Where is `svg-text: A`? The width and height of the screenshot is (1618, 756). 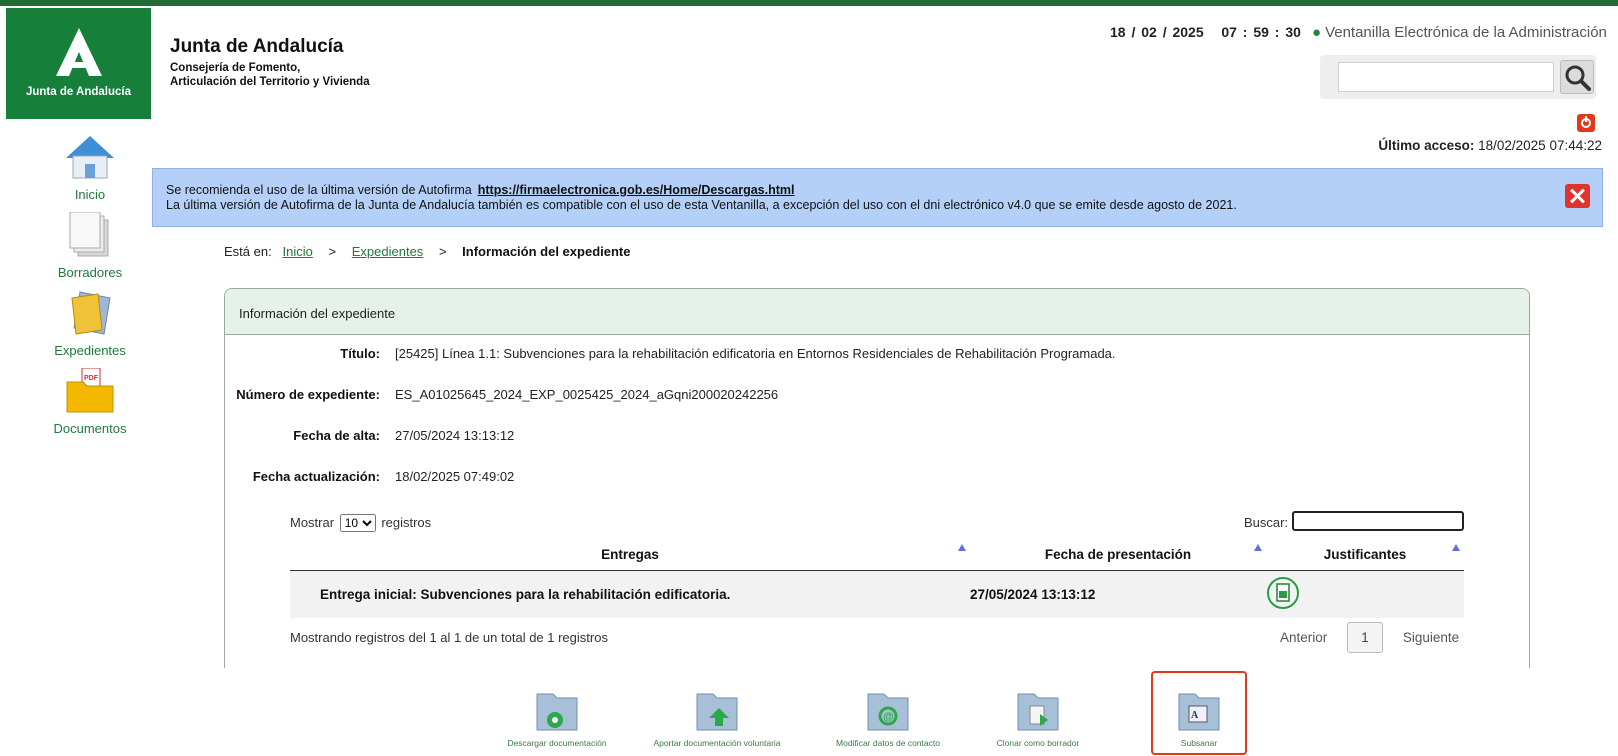 svg-text: A is located at coordinates (1195, 715).